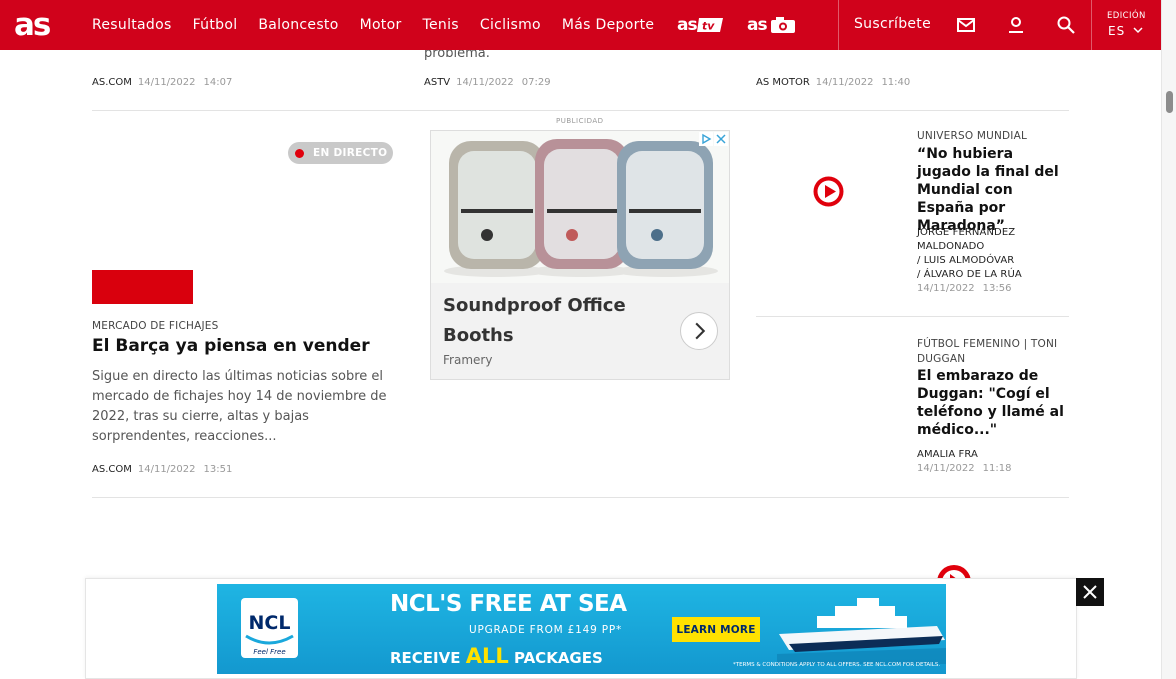  I want to click on article-author: / ÁLVARO DE LA RÚA, so click(969, 275).